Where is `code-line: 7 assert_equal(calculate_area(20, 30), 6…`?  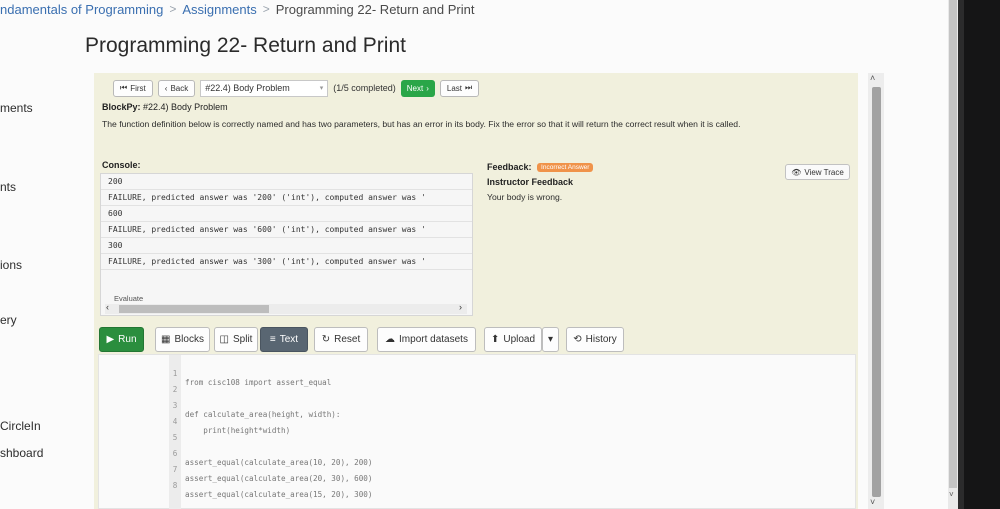
code-line: 7 assert_equal(calculate_area(20, 30), 6… is located at coordinates (477, 469).